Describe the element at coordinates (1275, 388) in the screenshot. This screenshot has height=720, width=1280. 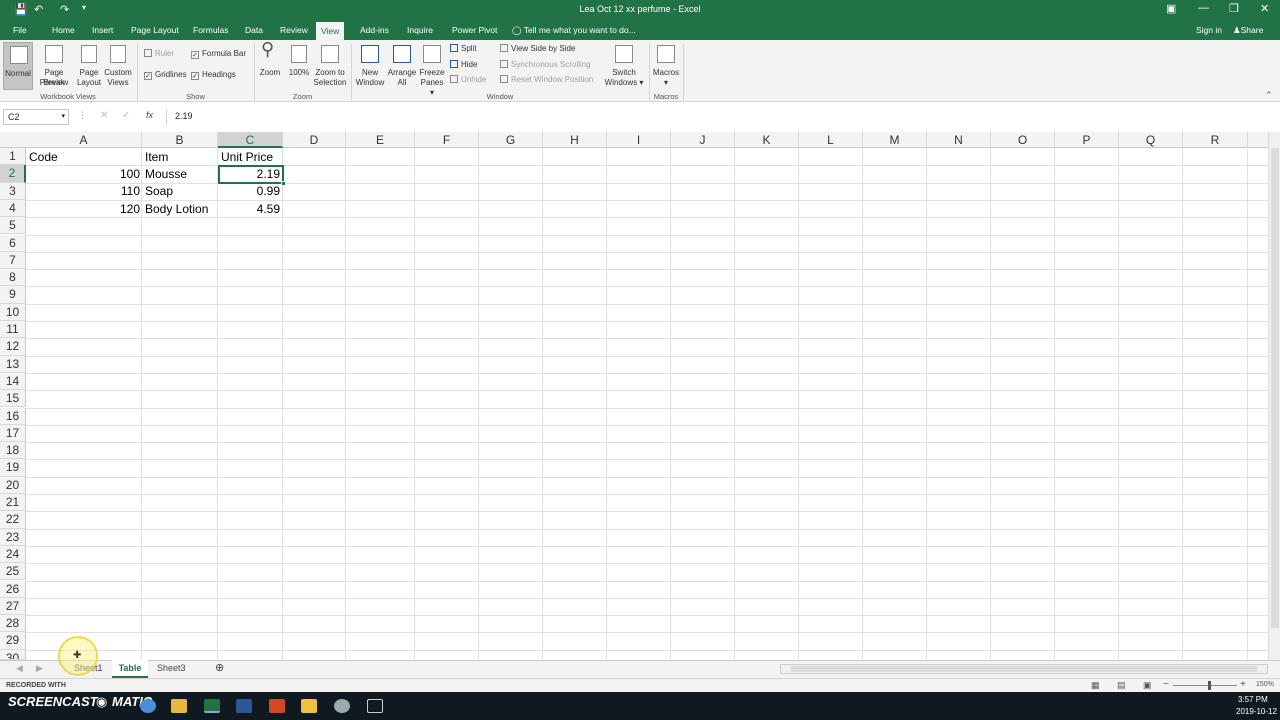
I see `vertical-scroll-thumb` at that location.